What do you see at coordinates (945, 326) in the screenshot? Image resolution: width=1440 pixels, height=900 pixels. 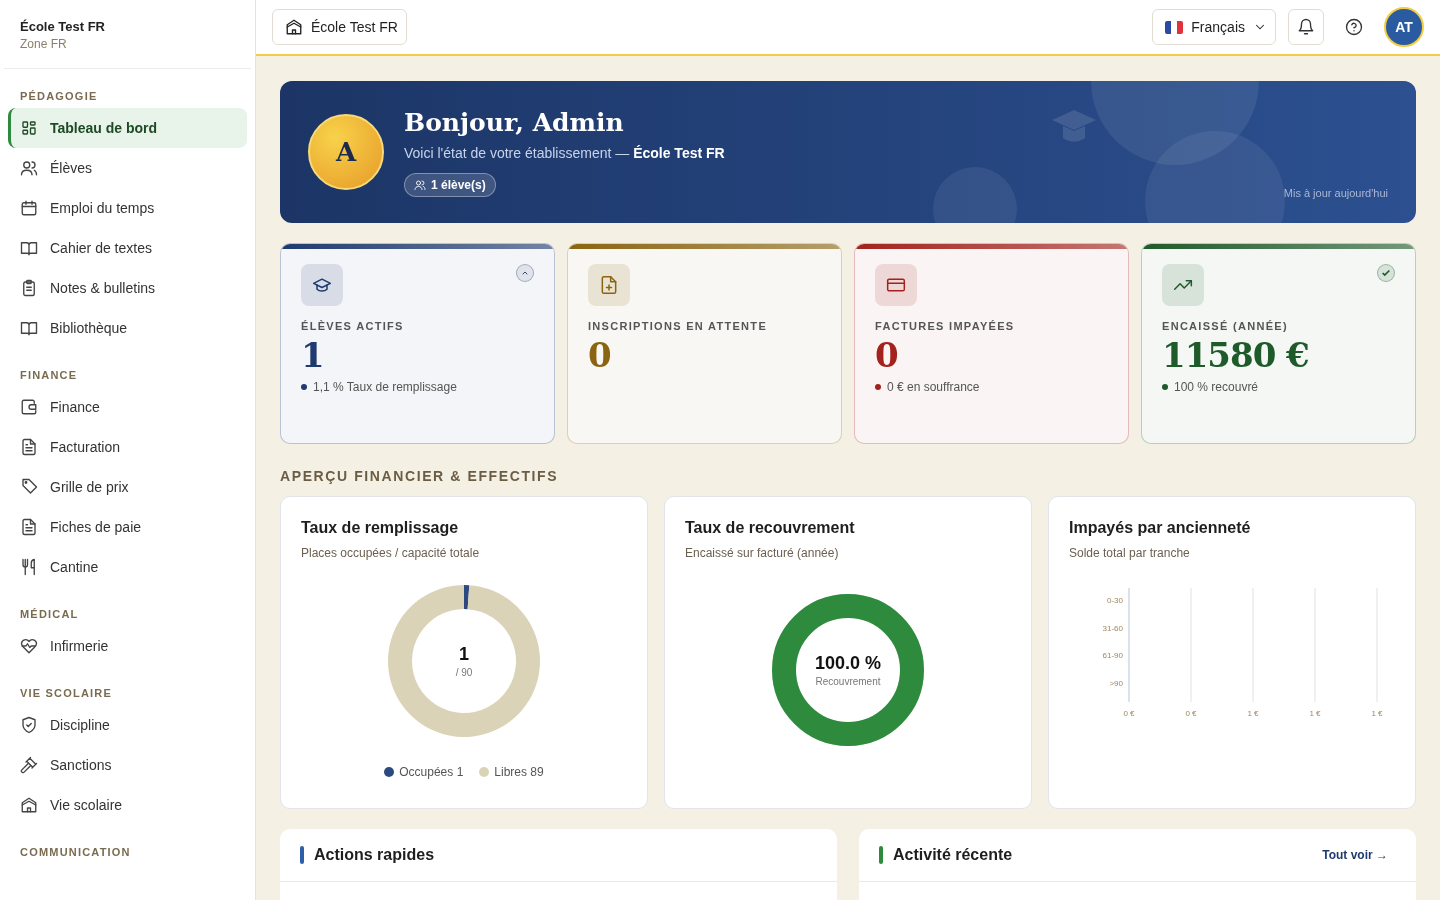 I see `stat-label: FACTURES IMPAYÉES` at bounding box center [945, 326].